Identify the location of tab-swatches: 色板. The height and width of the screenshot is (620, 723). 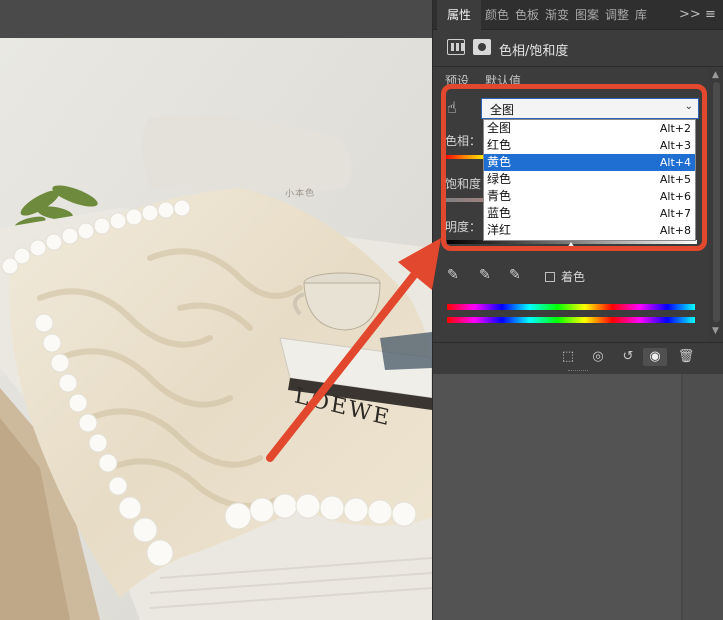
(527, 15).